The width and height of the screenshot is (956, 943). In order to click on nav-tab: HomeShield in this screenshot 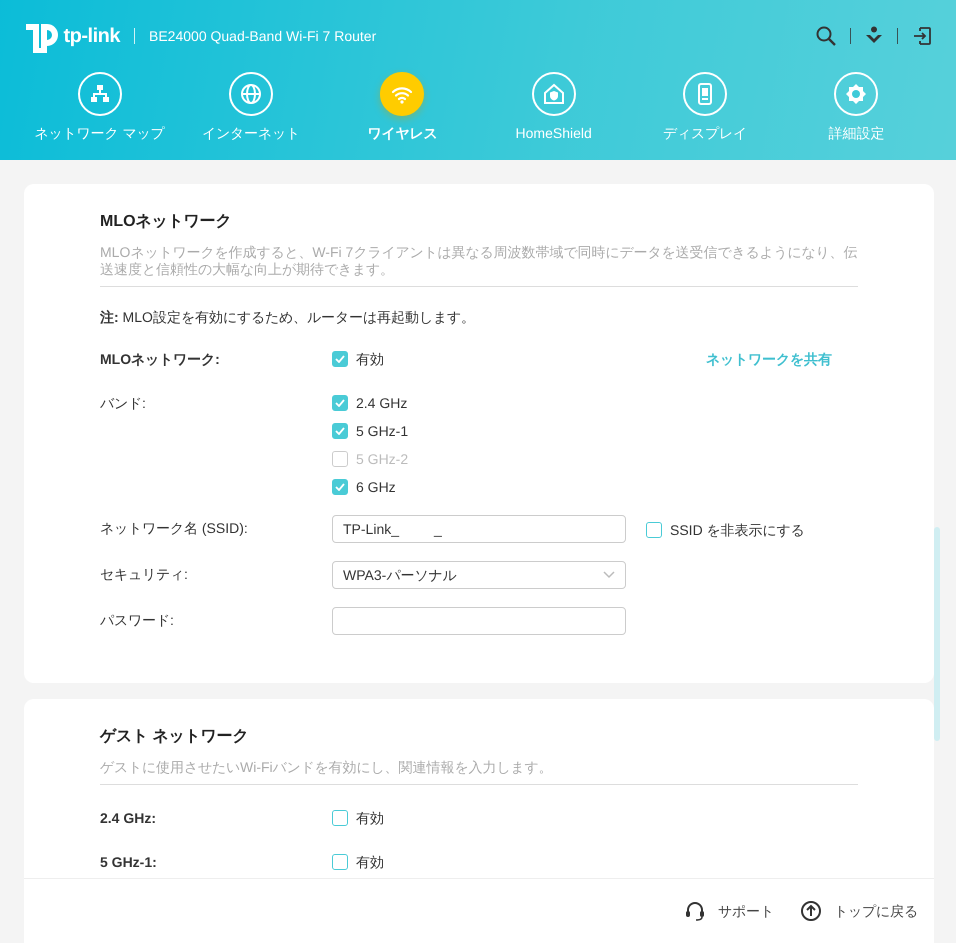, I will do `click(554, 106)`.